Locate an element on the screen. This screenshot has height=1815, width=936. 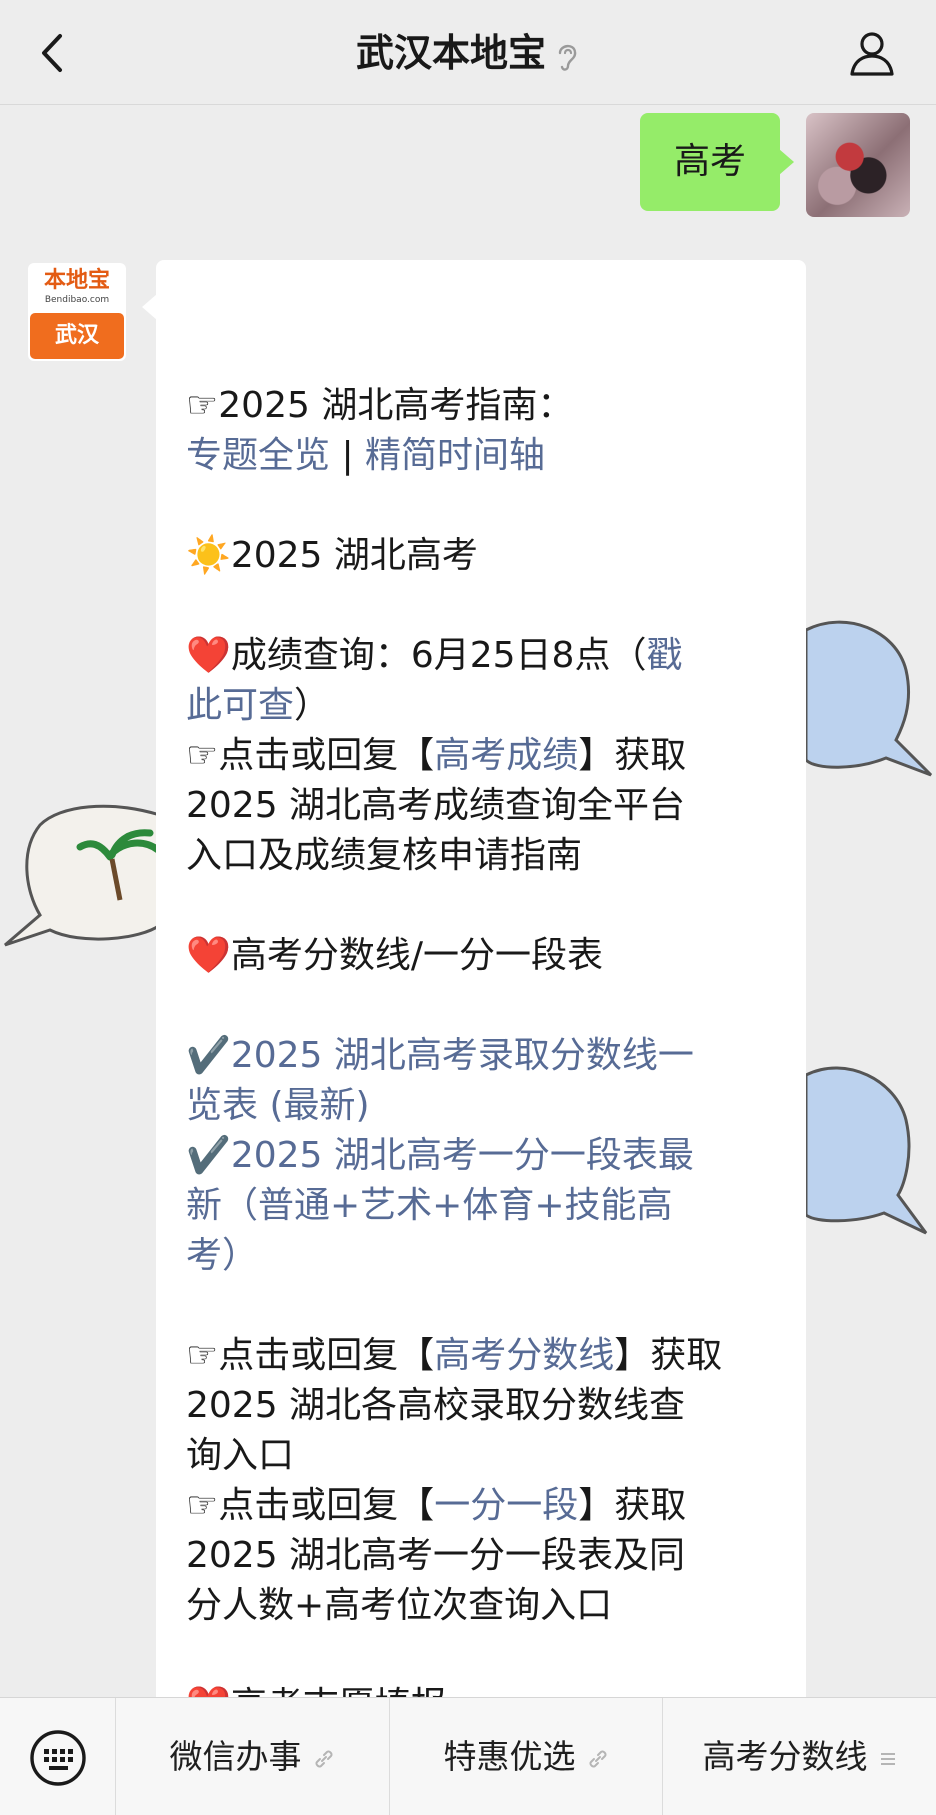
message-link: 考） is located at coordinates (222, 1255).